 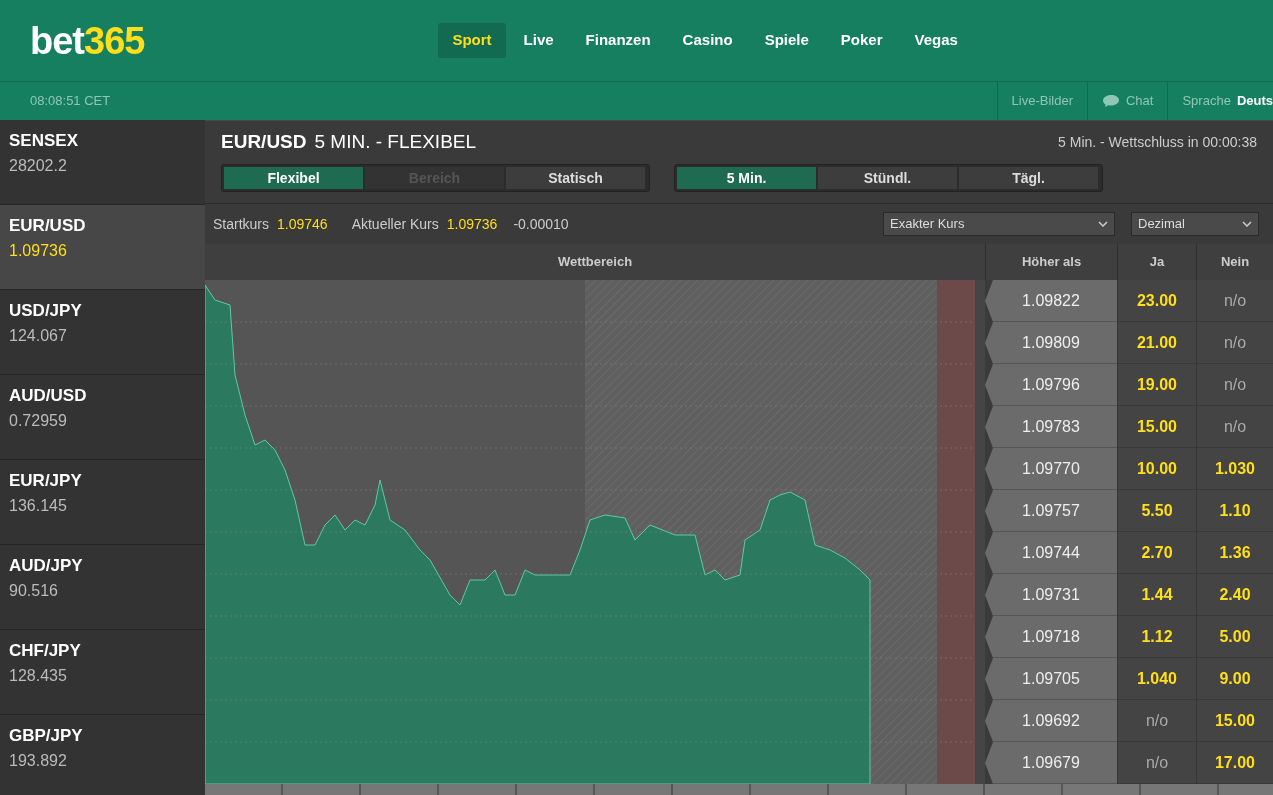 I want to click on column-header: Höher als, so click(x=1051, y=262).